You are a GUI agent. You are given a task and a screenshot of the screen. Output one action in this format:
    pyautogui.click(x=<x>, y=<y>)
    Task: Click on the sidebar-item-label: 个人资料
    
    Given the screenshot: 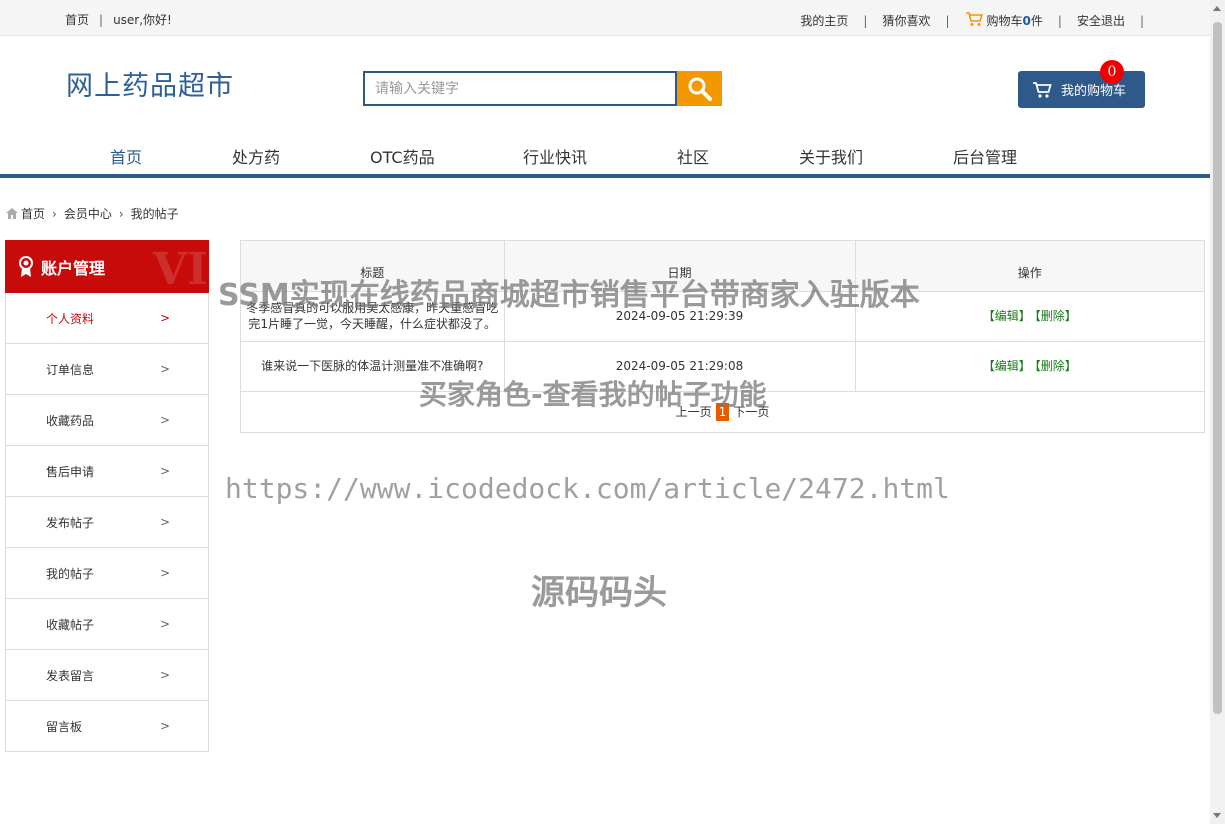 What is the action you would take?
    pyautogui.click(x=70, y=318)
    